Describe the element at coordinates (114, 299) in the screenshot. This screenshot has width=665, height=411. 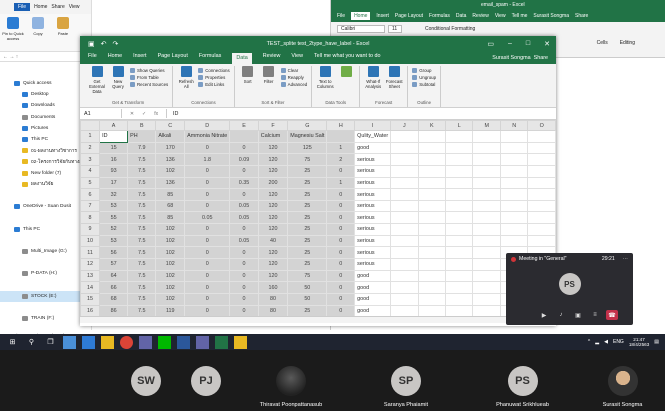
I see `cell: 68` at that location.